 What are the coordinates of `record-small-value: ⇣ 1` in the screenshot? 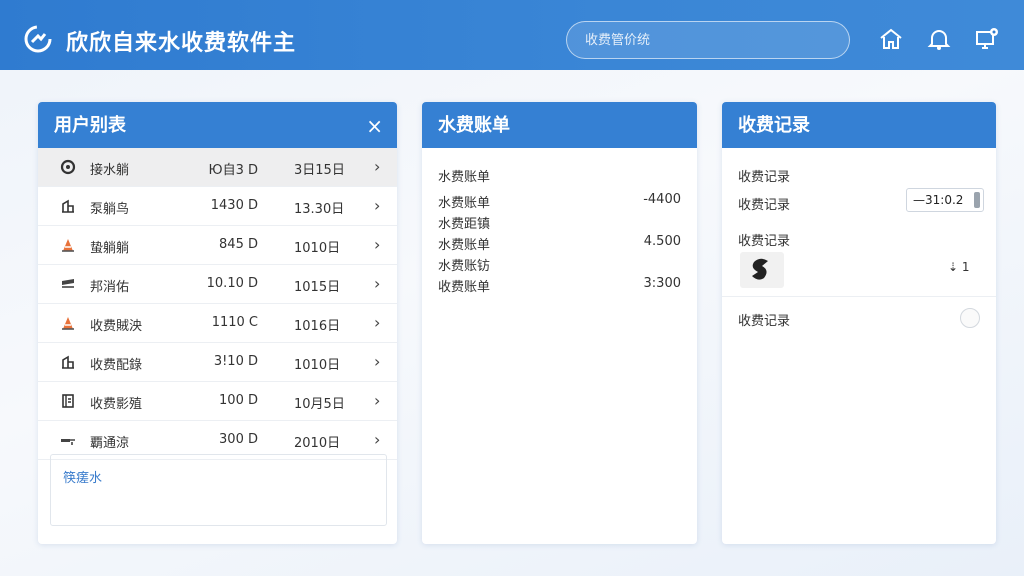 It's located at (959, 267).